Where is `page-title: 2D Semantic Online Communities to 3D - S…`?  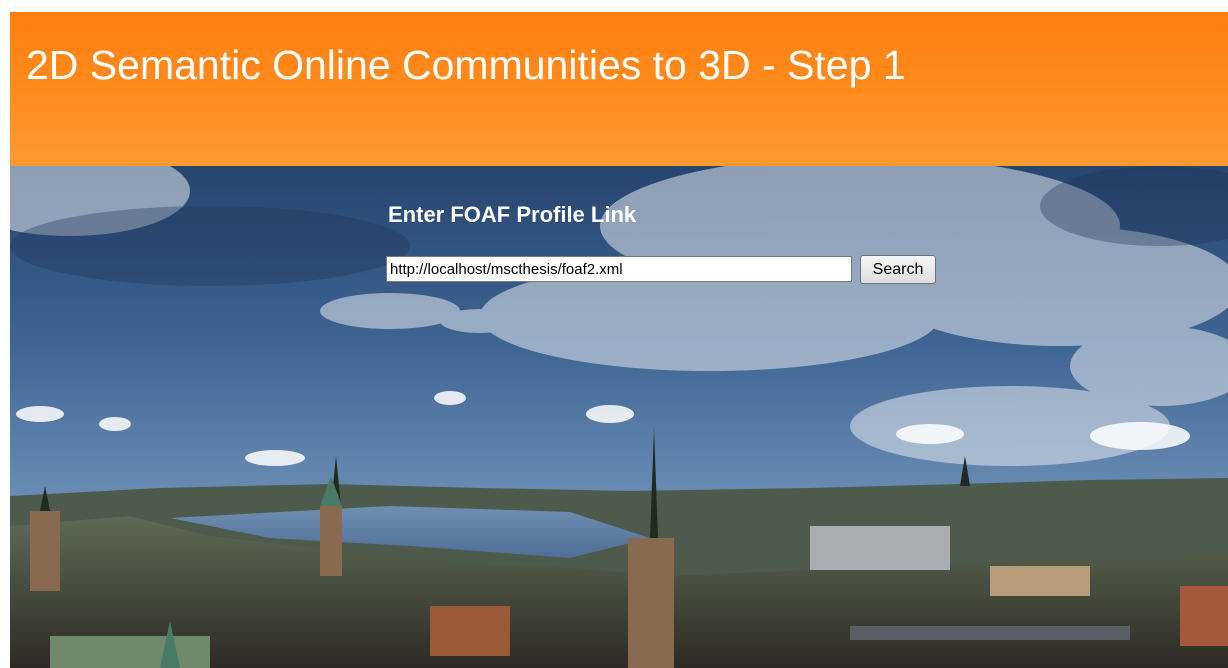 page-title: 2D Semantic Online Communities to 3D - S… is located at coordinates (466, 65).